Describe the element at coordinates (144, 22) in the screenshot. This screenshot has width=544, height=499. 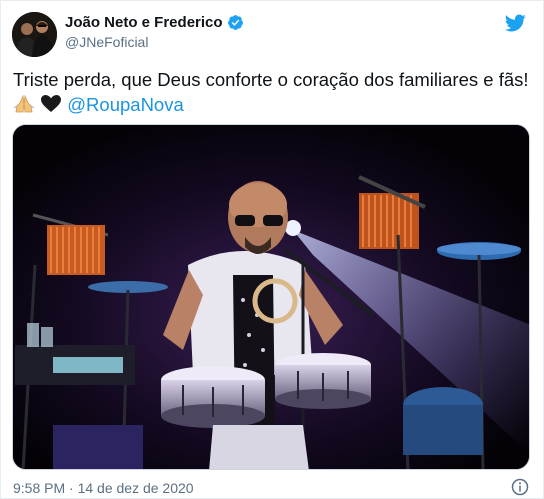
I see `author-name-text: João Neto e Frederico` at that location.